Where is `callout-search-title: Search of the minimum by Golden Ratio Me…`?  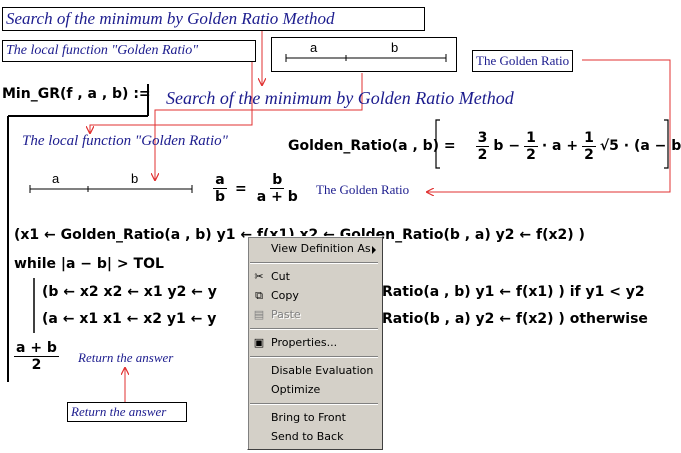
callout-search-title: Search of the minimum by Golden Ratio Me… is located at coordinates (213, 19).